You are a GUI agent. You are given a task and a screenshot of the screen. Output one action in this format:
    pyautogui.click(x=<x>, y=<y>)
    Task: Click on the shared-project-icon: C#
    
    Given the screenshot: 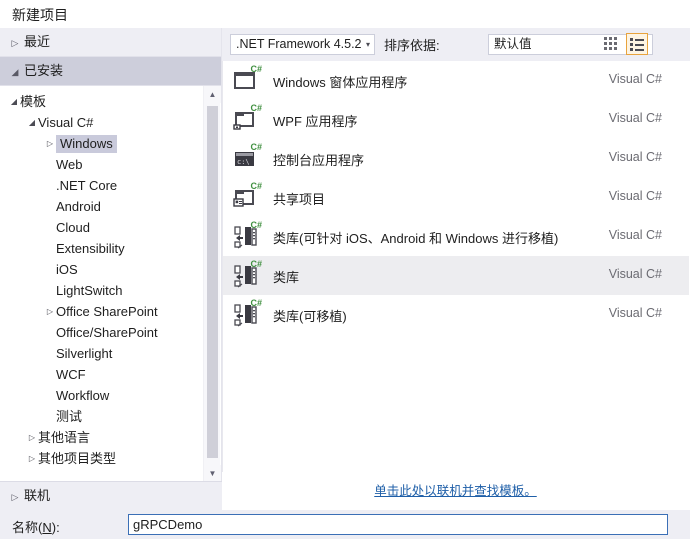 What is the action you would take?
    pyautogui.click(x=247, y=196)
    